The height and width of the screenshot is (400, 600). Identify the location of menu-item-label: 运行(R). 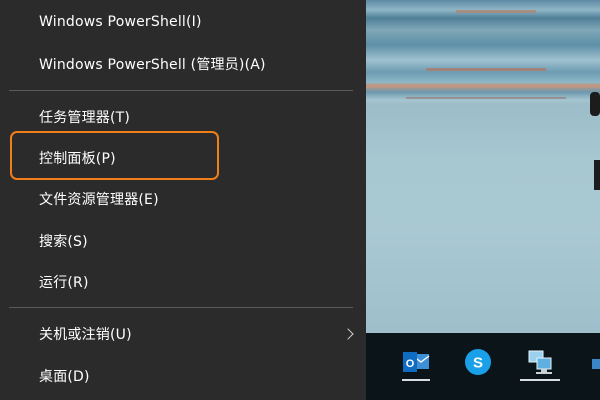
(64, 282).